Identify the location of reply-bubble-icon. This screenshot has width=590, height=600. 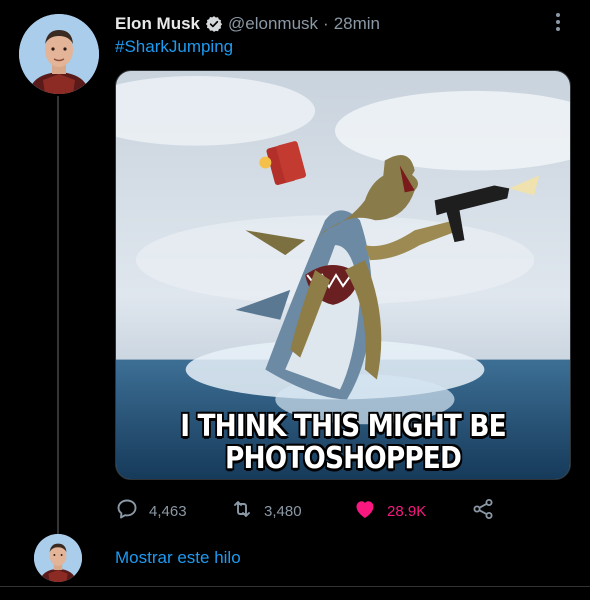
(127, 511).